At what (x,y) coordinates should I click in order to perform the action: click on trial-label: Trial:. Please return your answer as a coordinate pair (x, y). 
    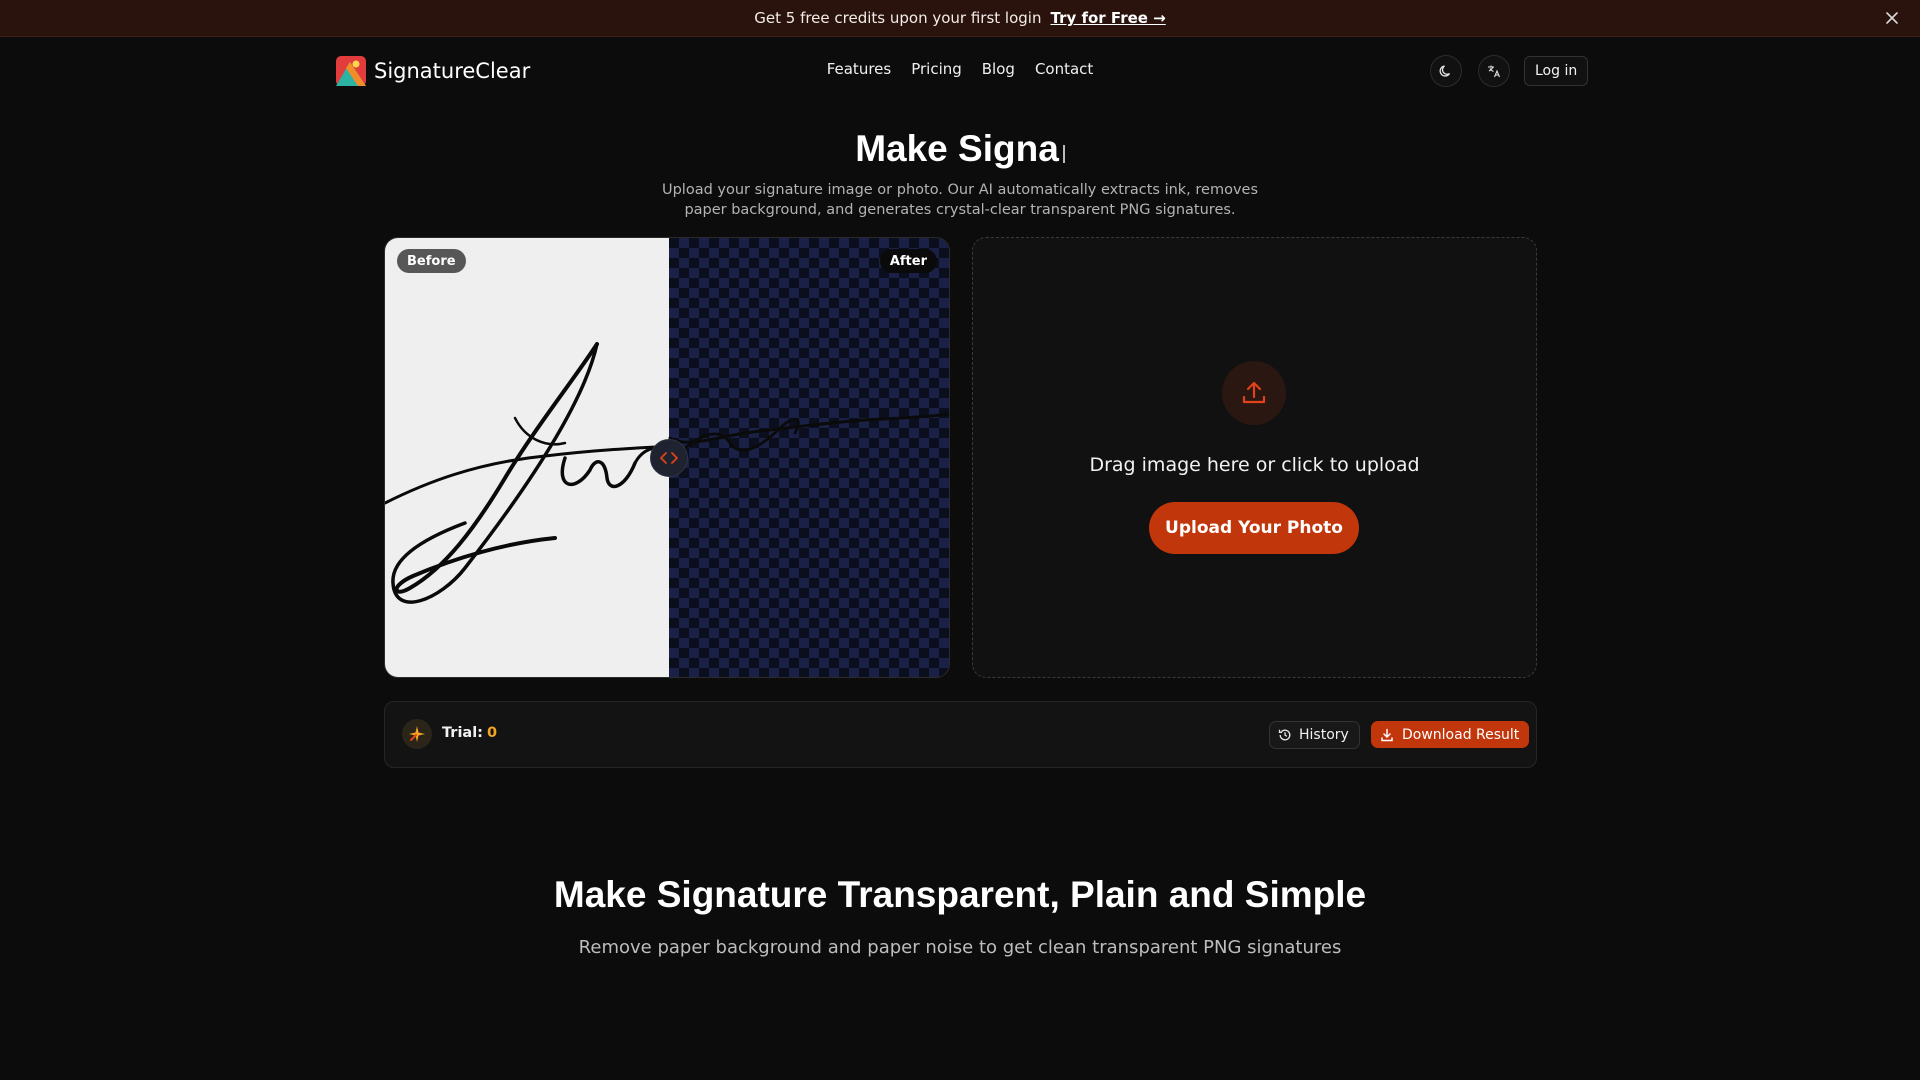
    Looking at the image, I should click on (462, 733).